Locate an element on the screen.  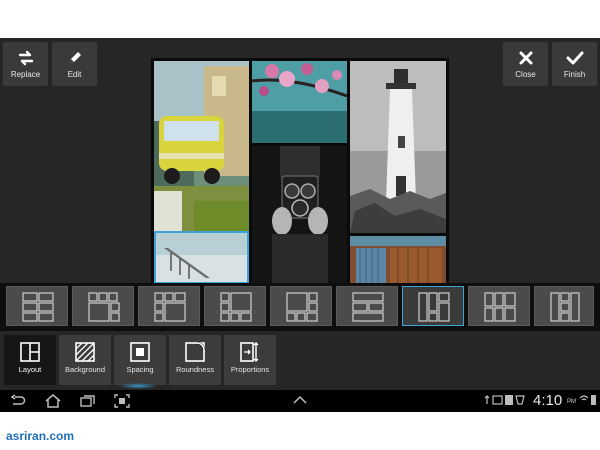
spacing-icon is located at coordinates (140, 352).